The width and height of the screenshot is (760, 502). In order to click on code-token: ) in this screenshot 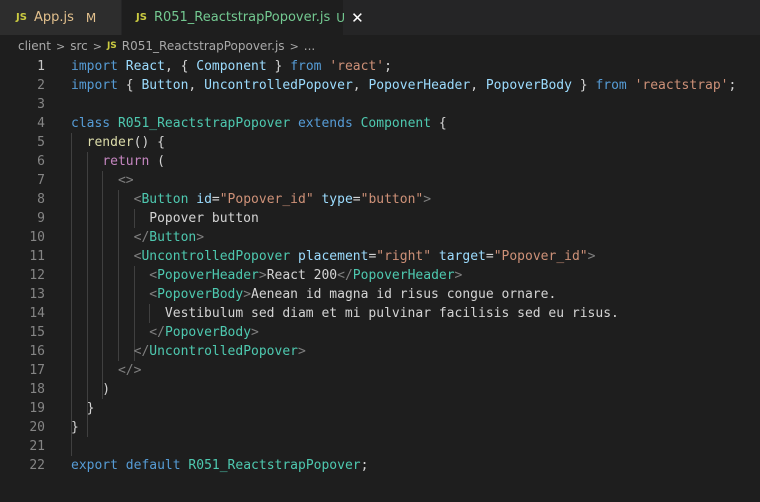, I will do `click(91, 389)`.